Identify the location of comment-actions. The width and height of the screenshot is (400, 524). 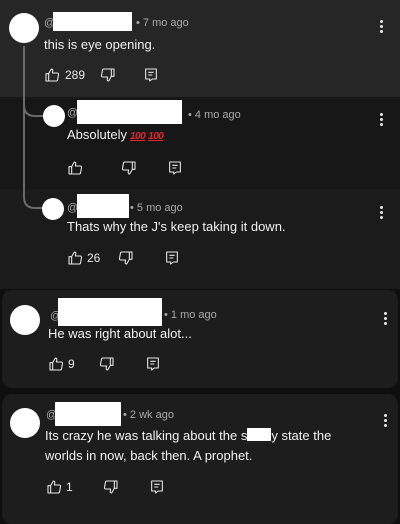
(125, 168).